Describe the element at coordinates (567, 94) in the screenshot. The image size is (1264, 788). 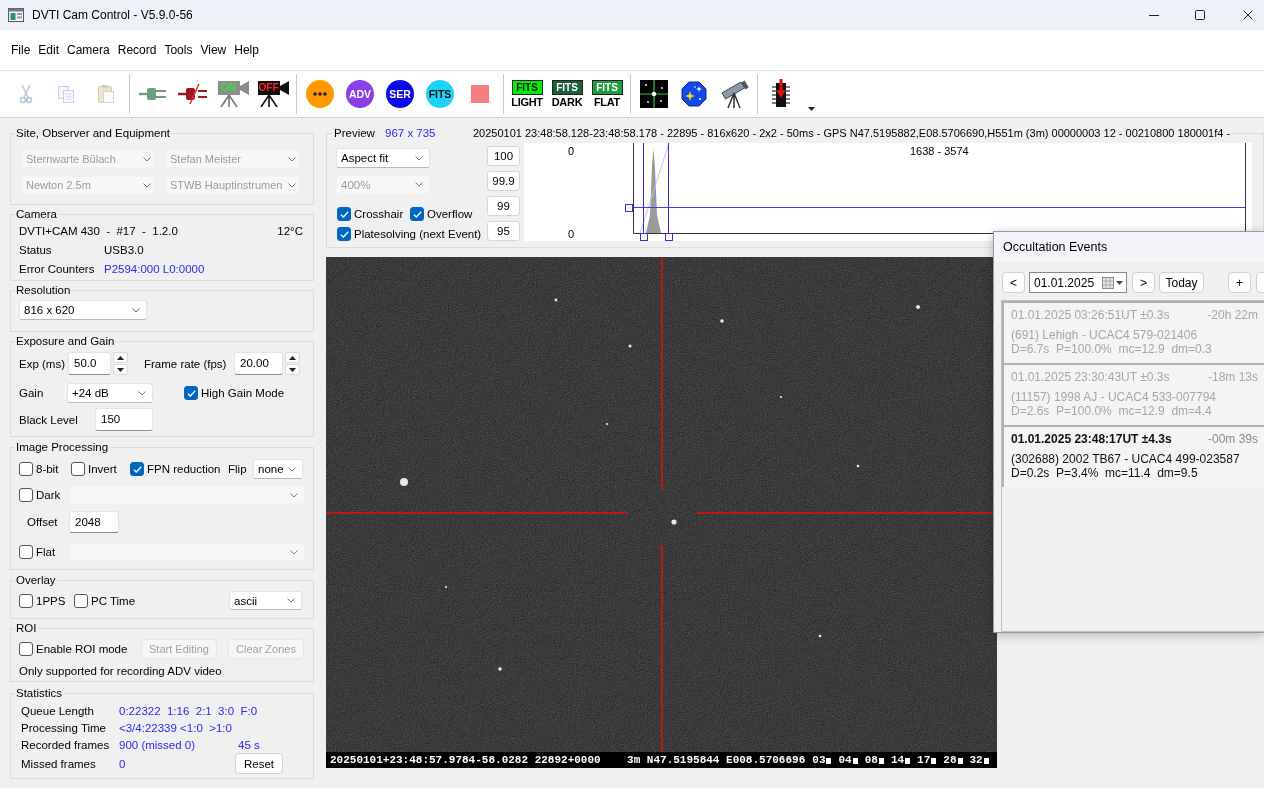
I see `fits-frame-button: FITS DARK` at that location.